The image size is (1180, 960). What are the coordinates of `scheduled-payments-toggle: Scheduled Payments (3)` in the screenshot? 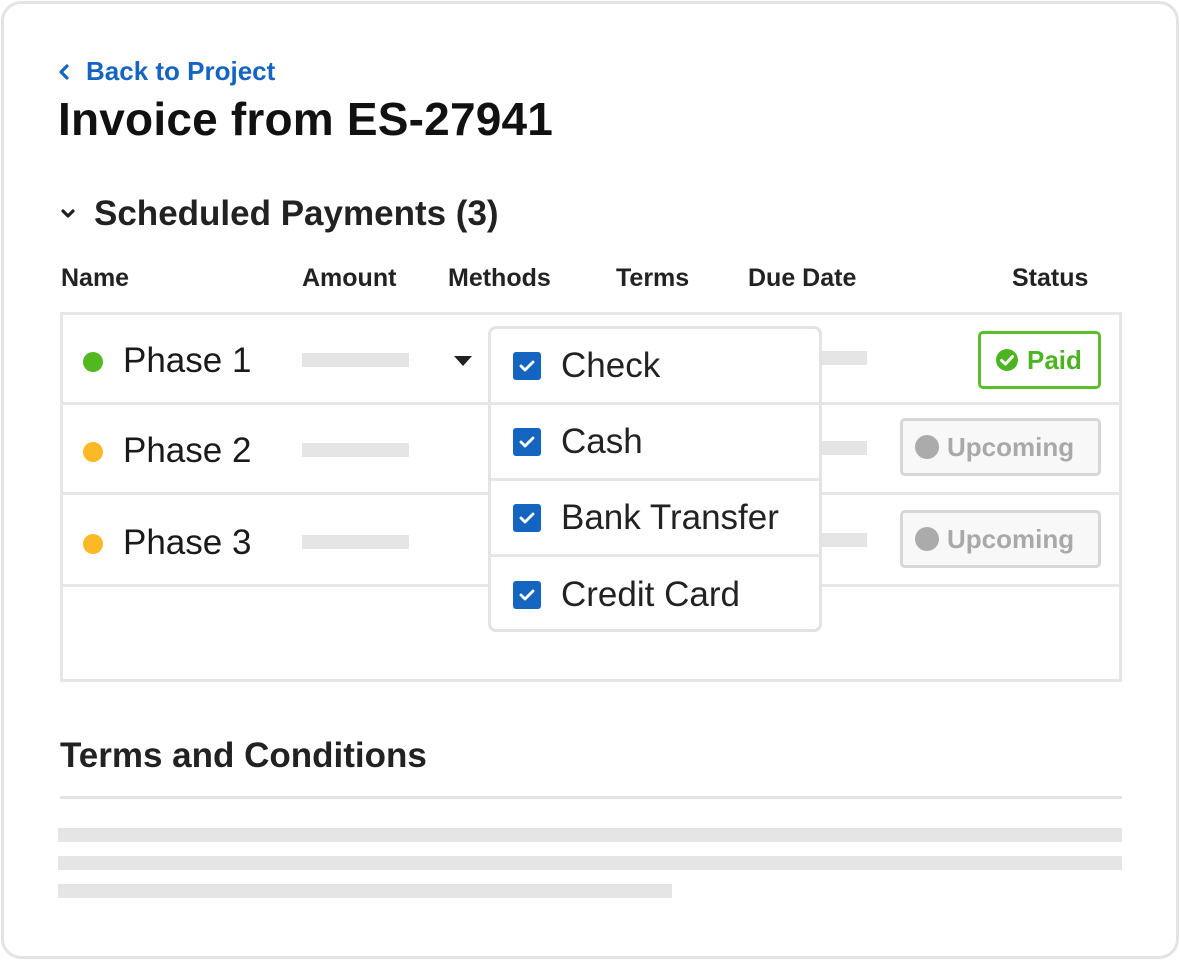 It's located at (279, 214).